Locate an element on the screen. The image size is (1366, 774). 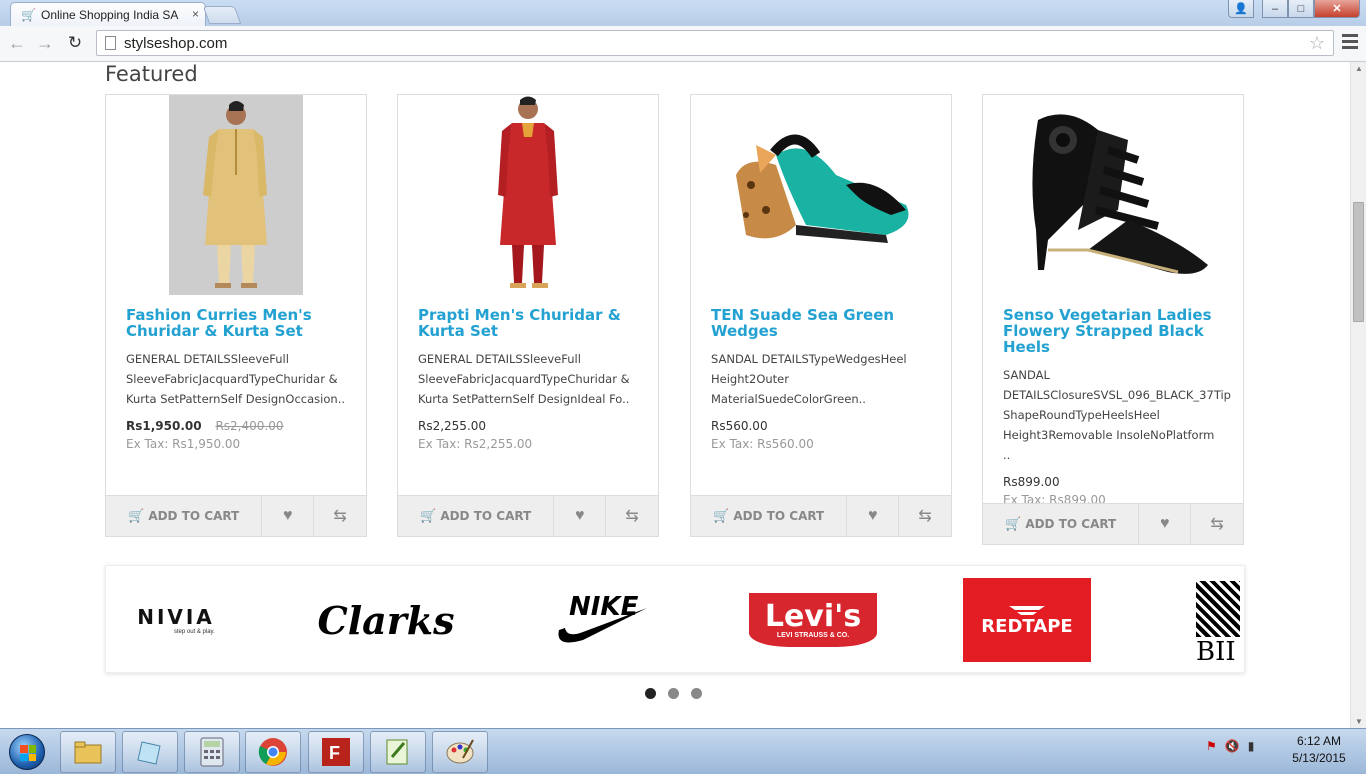
paint-taskbar-icon is located at coordinates (460, 752).